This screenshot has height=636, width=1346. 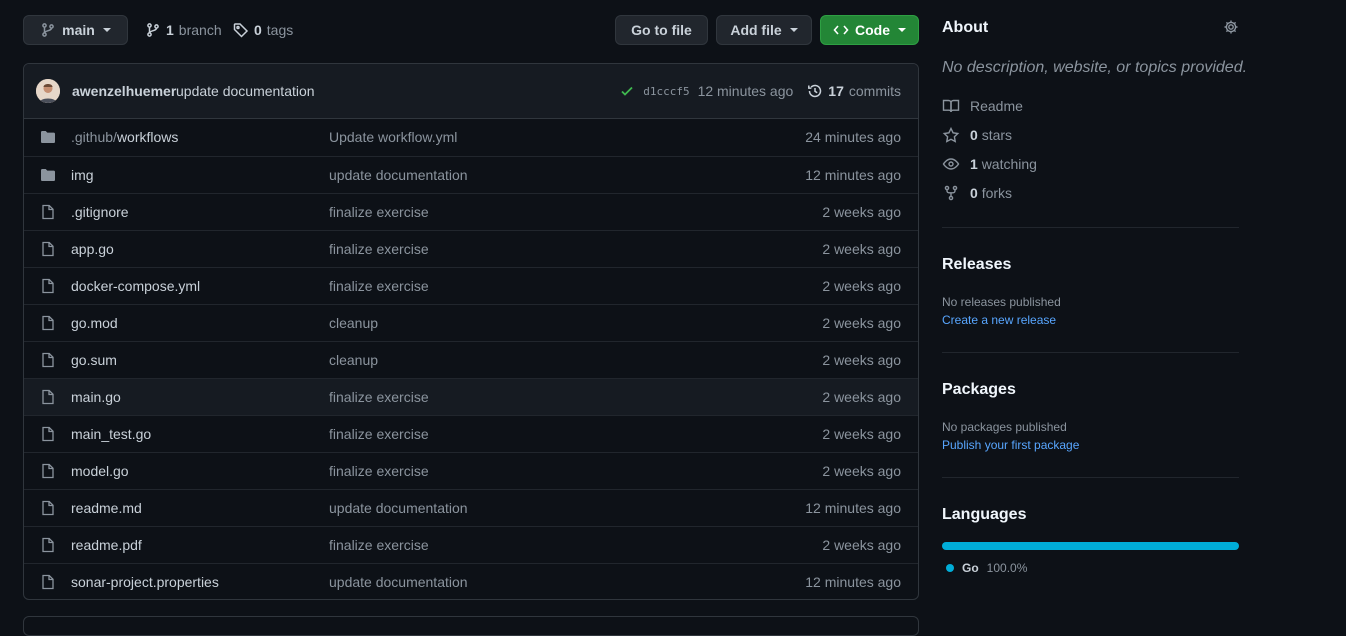 What do you see at coordinates (106, 508) in the screenshot?
I see `file-name-link: readme.md` at bounding box center [106, 508].